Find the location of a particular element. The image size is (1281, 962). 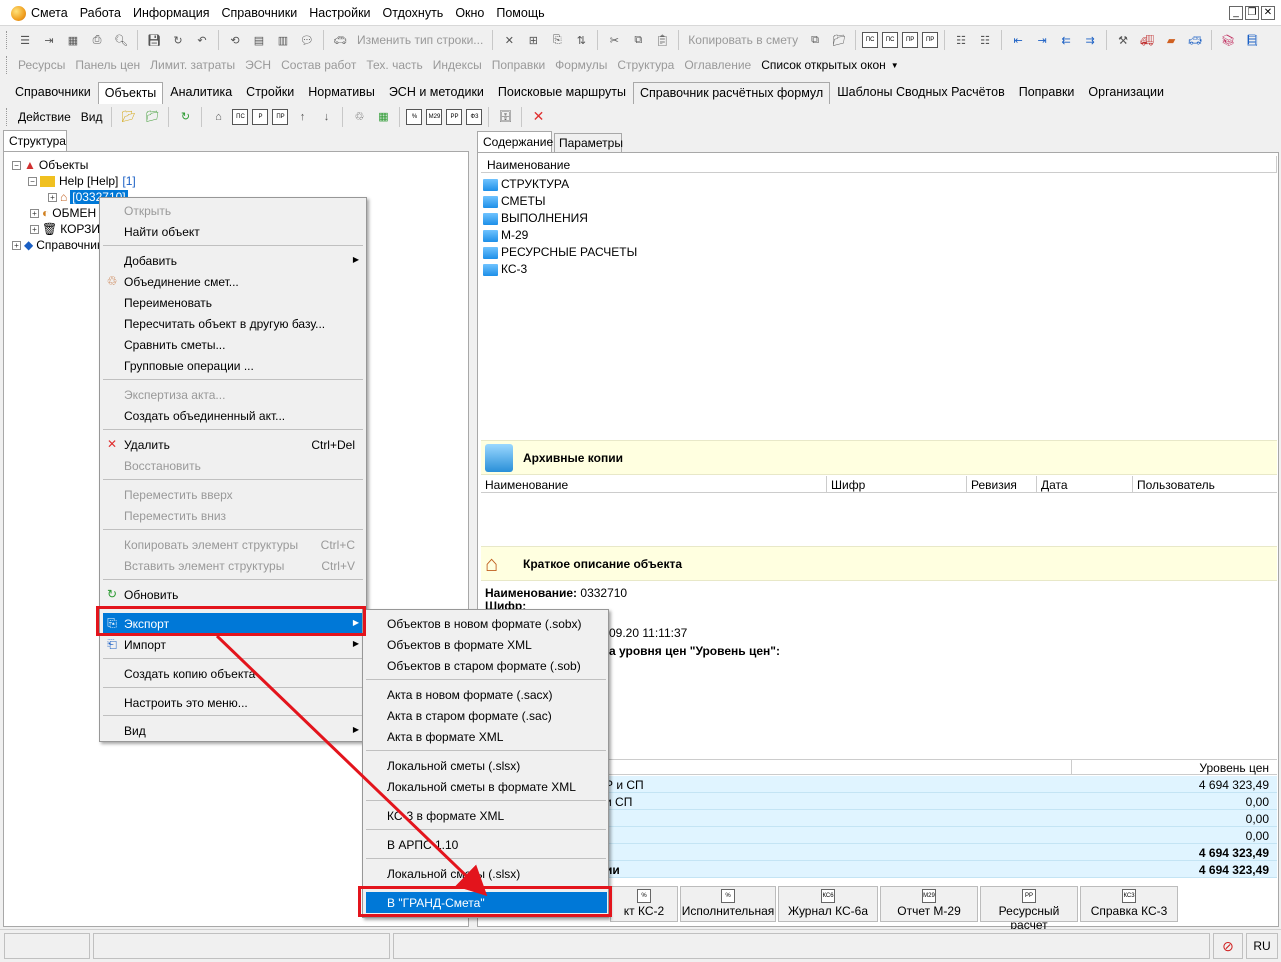

menu-refs: Справочники is located at coordinates (260, 13).